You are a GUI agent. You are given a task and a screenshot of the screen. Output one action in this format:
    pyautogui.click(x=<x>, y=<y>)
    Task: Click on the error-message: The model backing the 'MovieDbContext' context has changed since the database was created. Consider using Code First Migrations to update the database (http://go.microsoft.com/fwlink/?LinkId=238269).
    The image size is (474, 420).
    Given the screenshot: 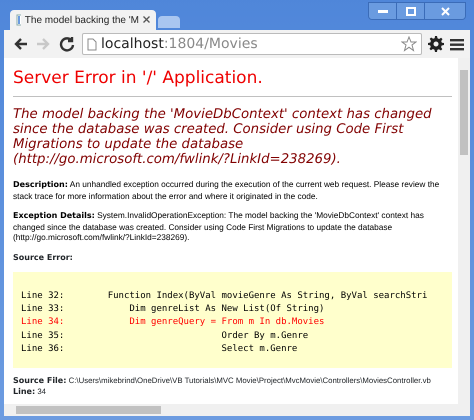 What is the action you would take?
    pyautogui.click(x=223, y=137)
    